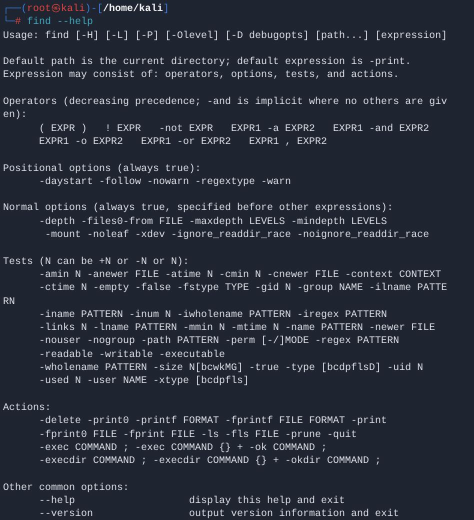 The image size is (474, 520). Describe the element at coordinates (225, 36) in the screenshot. I see `output-line: Usage: find [-H] [-L] [-P] [-Olevel] [-D debugopts] [path...] [expression]` at that location.